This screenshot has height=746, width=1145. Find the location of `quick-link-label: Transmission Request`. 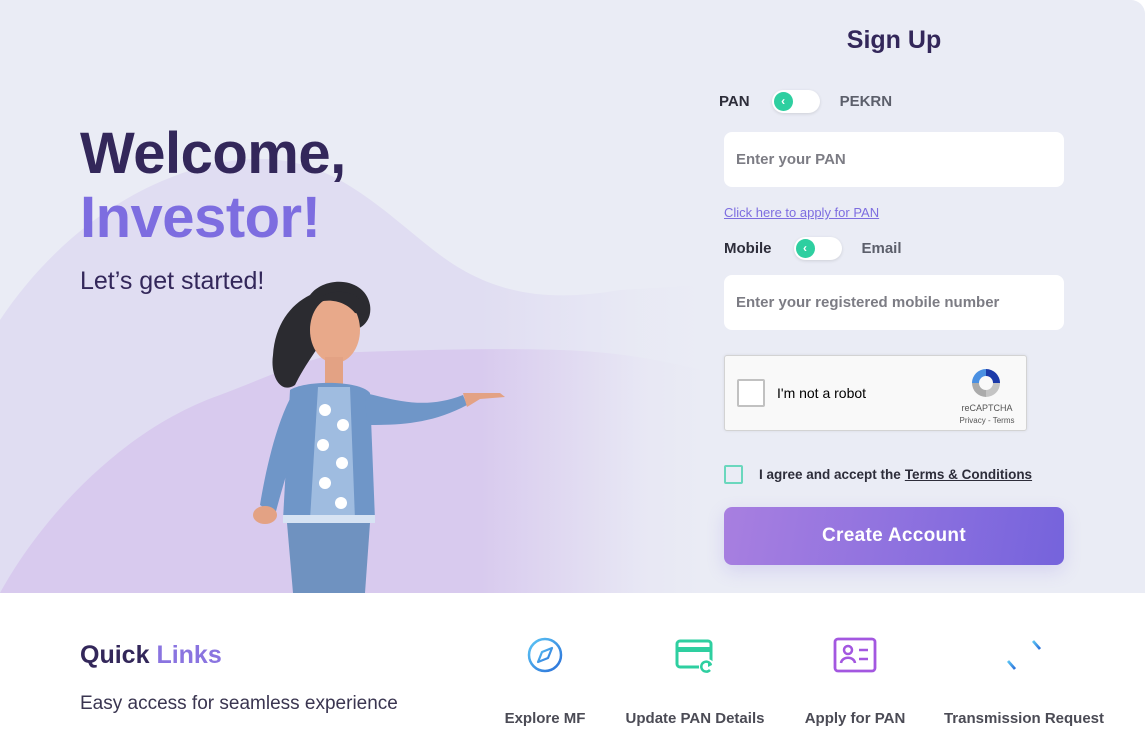

quick-link-label: Transmission Request is located at coordinates (1024, 718).